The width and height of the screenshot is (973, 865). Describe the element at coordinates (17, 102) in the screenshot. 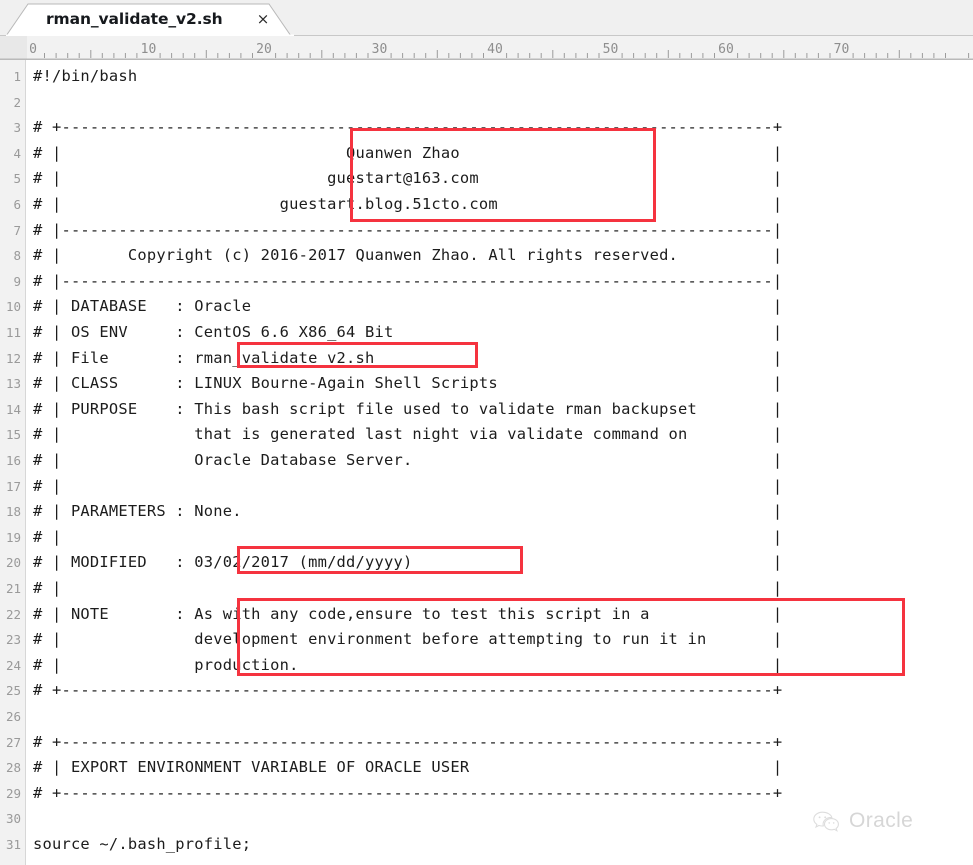

I see `line-number: 2` at that location.